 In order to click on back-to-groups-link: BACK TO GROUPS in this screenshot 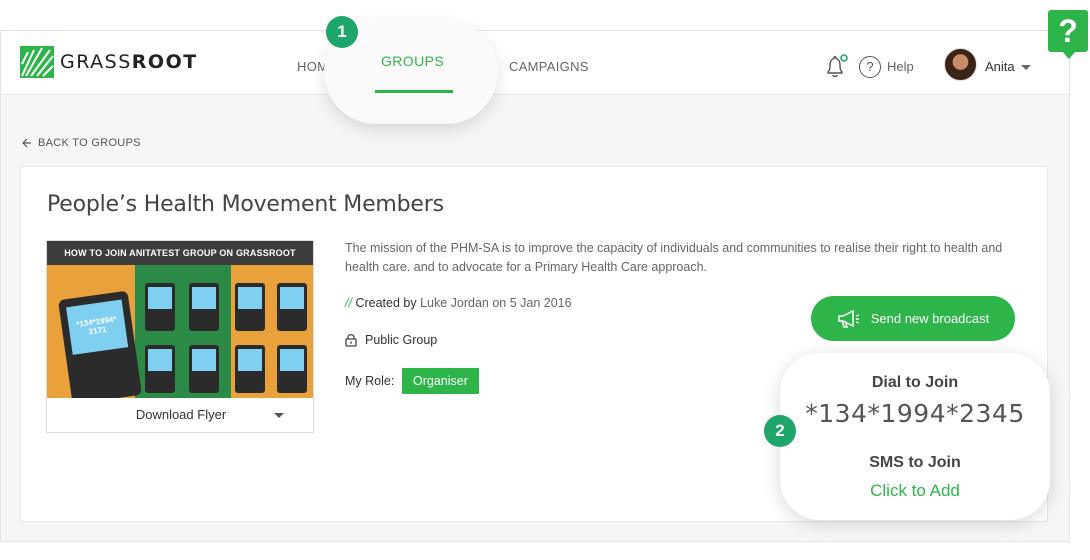, I will do `click(81, 143)`.